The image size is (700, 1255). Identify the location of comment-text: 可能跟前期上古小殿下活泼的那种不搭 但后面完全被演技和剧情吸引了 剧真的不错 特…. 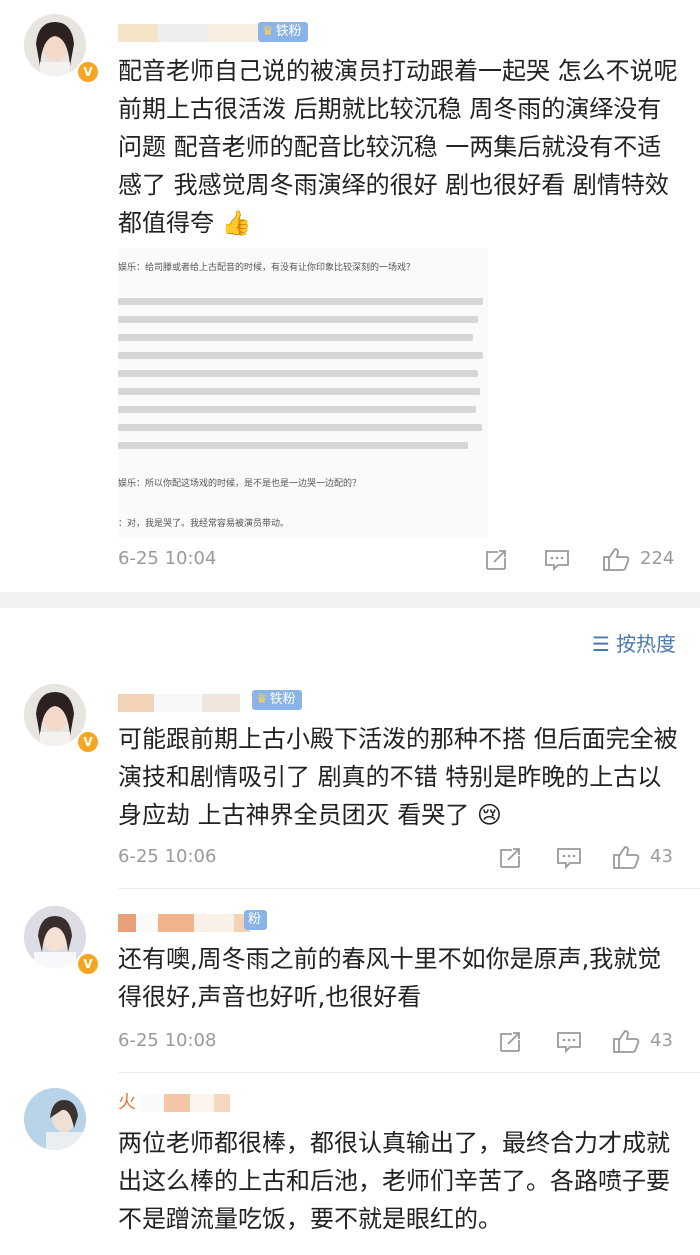
(398, 777).